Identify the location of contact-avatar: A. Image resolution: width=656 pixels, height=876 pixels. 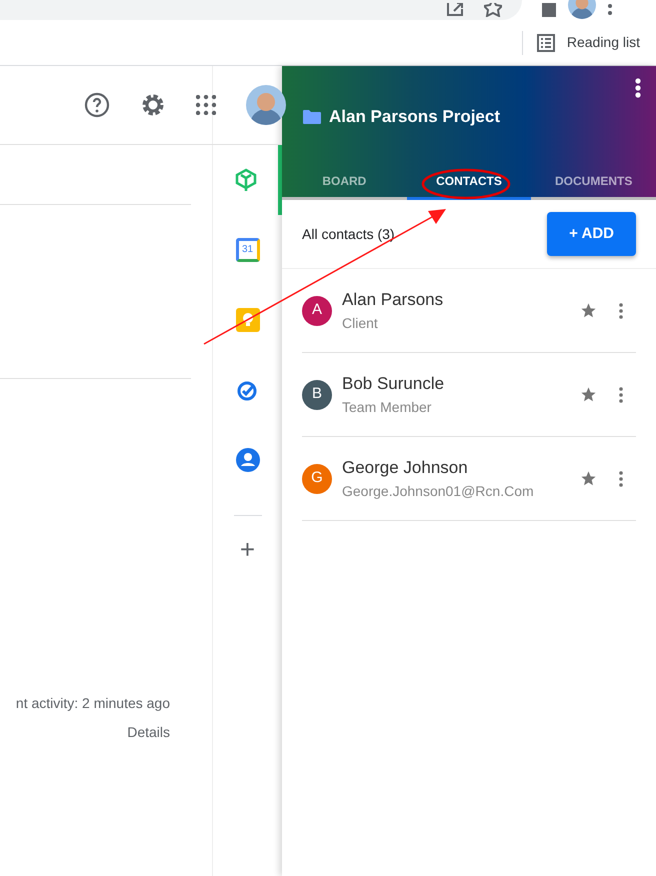
(317, 311).